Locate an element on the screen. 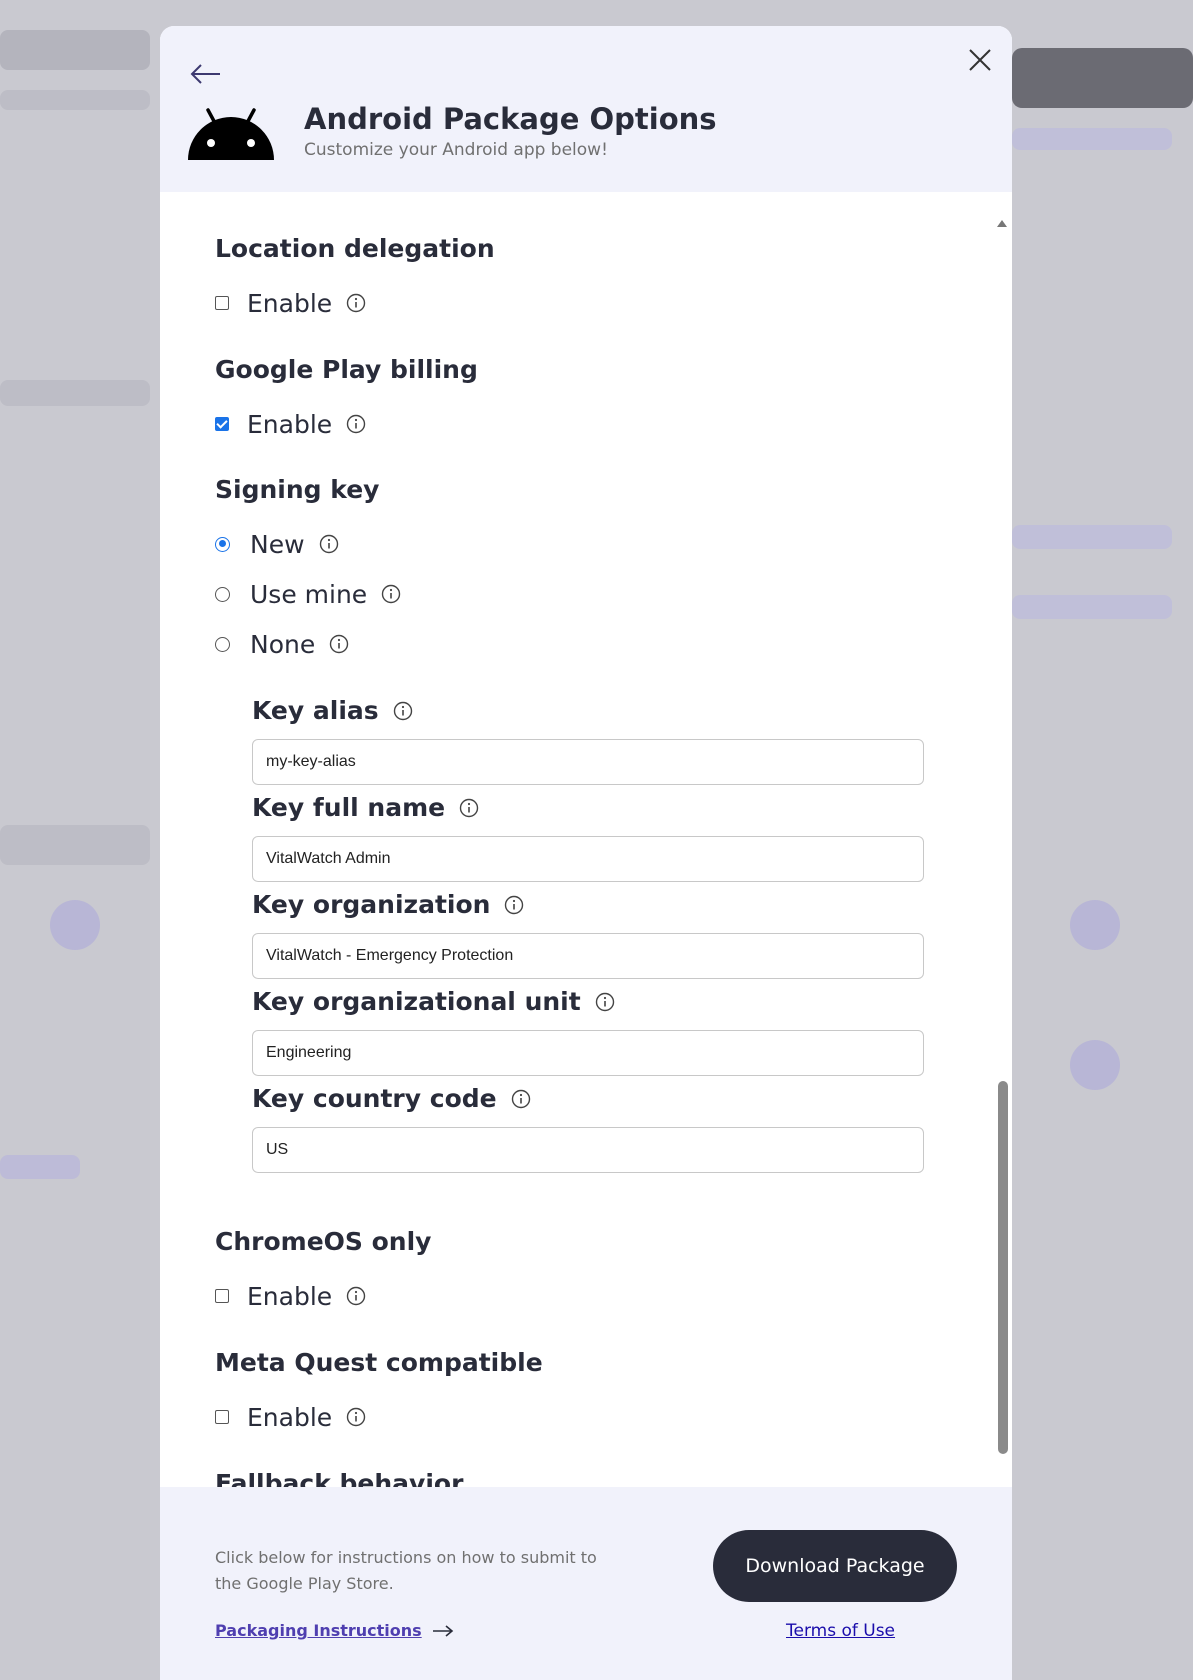 The image size is (1193, 1680). key-organization-label: Key organization is located at coordinates (371, 904).